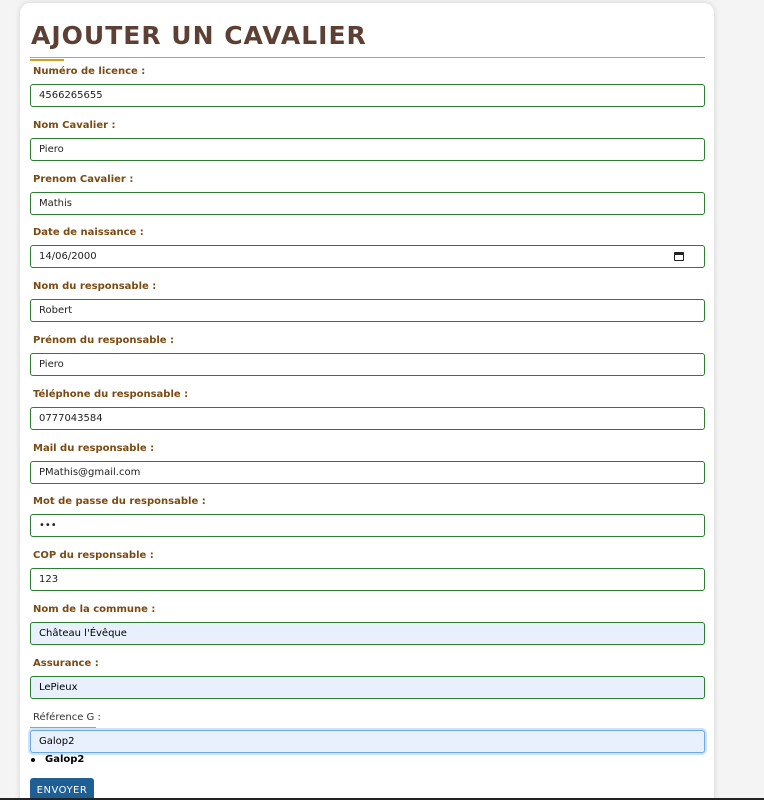 The width and height of the screenshot is (764, 800). I want to click on guardian-postal-code-label: COP du responsable :, so click(93, 556).